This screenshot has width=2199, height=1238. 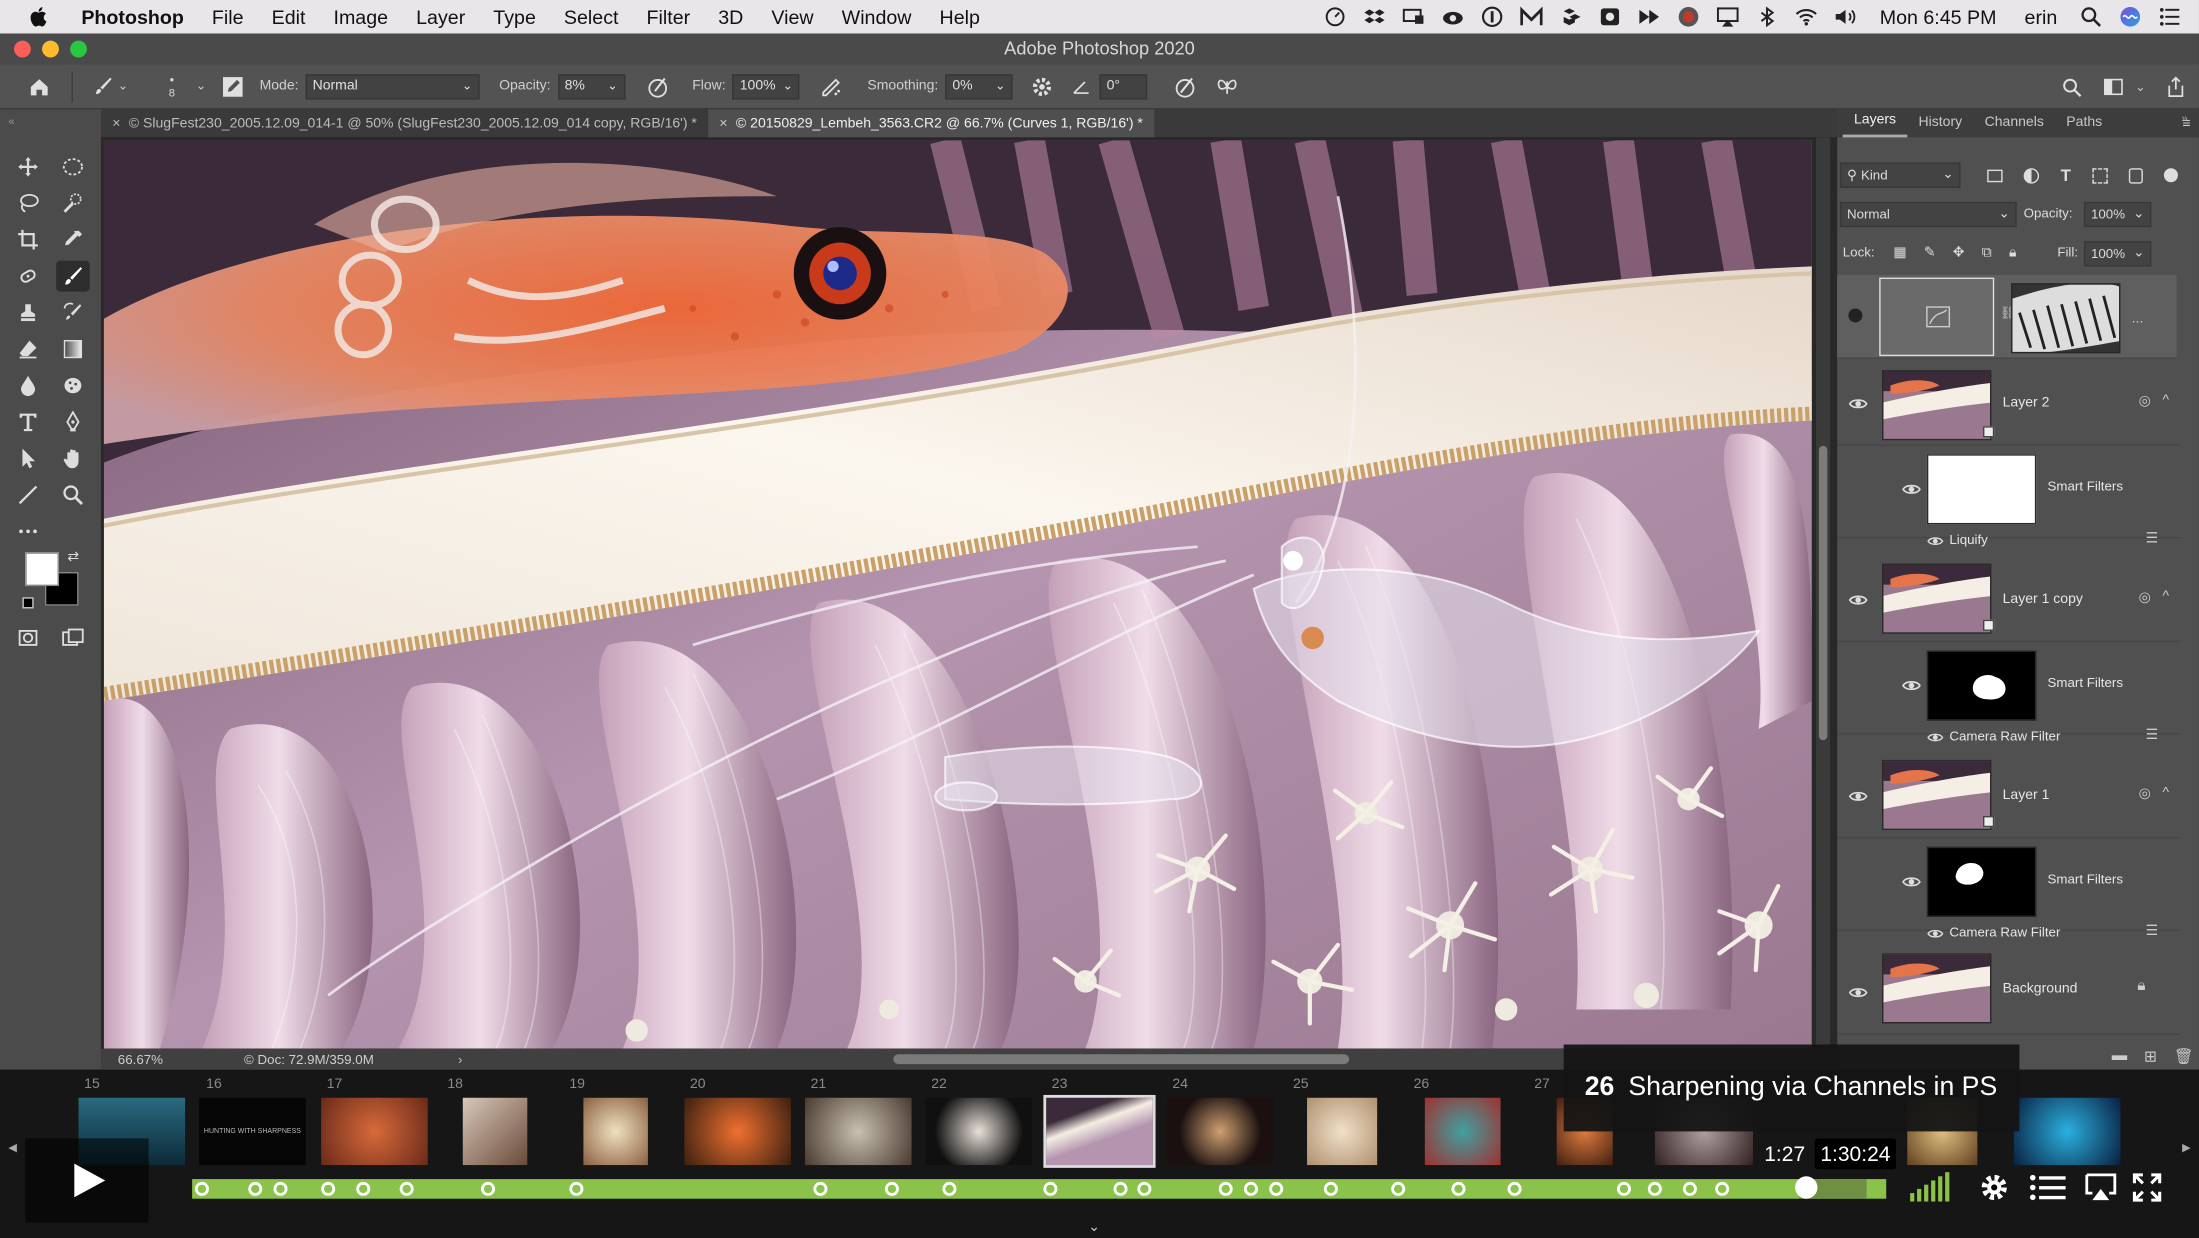 What do you see at coordinates (171, 86) in the screenshot?
I see `brush-size-picker: • 8` at bounding box center [171, 86].